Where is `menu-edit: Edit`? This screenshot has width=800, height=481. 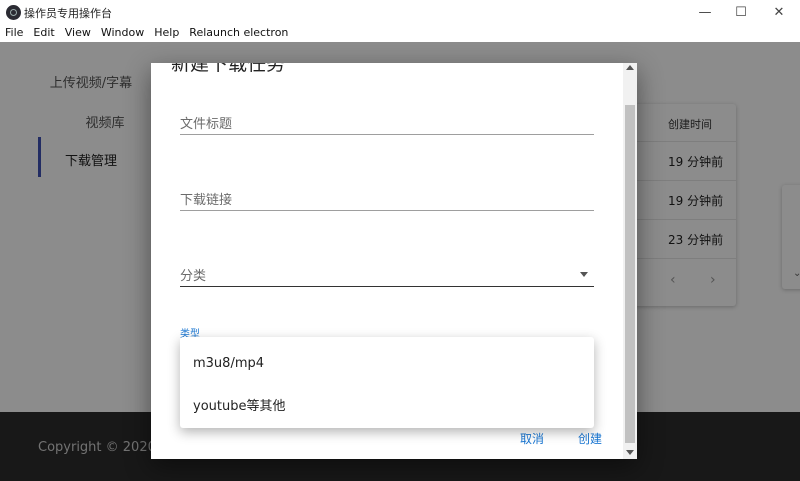
menu-edit: Edit is located at coordinates (43, 33).